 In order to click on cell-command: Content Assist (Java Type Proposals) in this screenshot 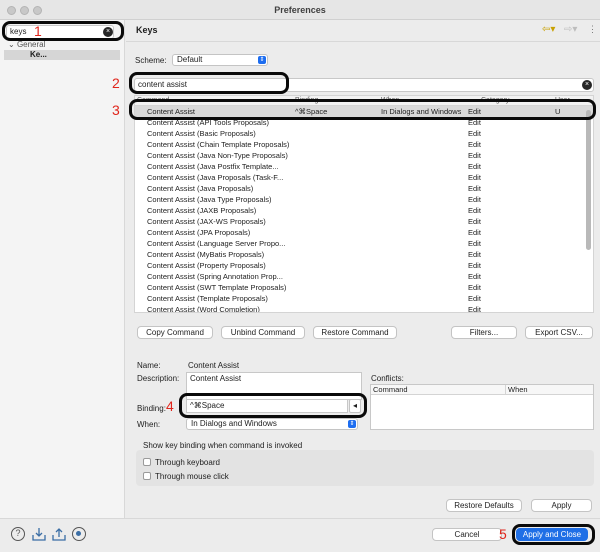, I will do `click(209, 199)`.